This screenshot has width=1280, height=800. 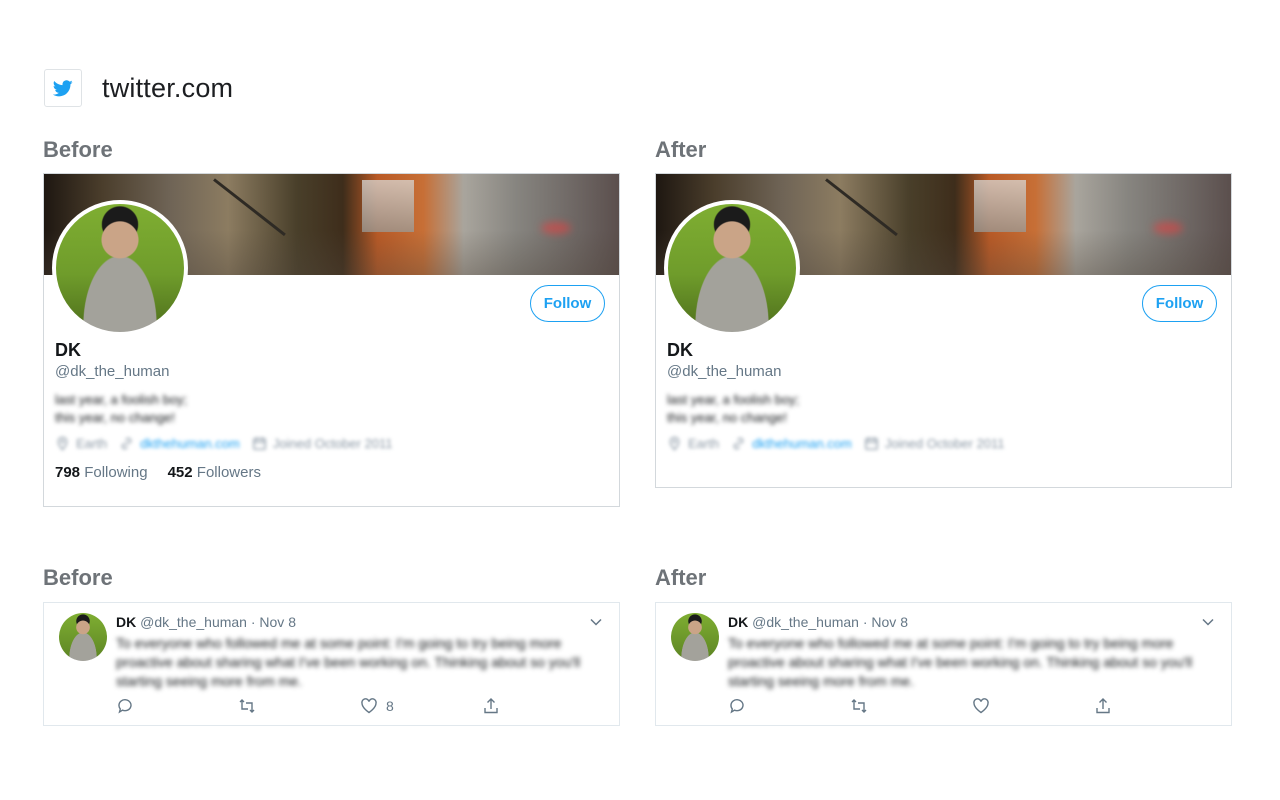 I want to click on followers-label: Followers, so click(x=228, y=472).